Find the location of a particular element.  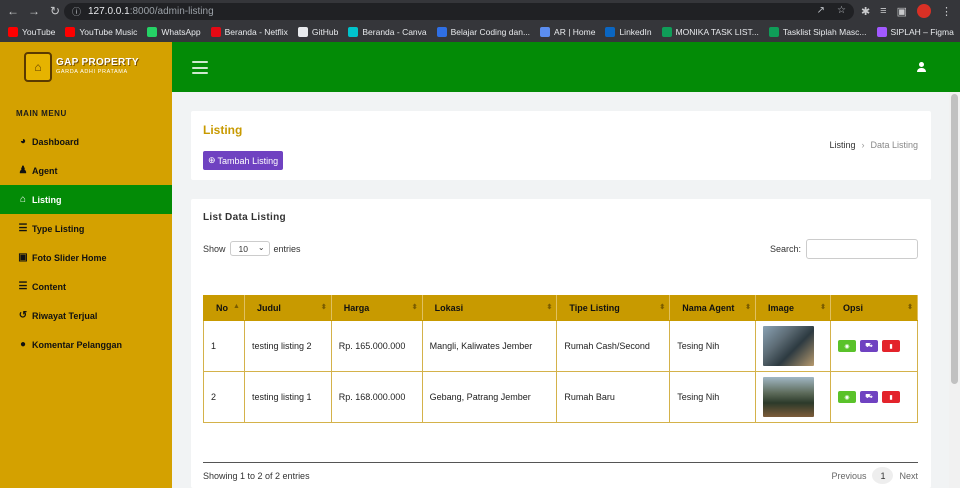

user-account-icon is located at coordinates (921, 67).